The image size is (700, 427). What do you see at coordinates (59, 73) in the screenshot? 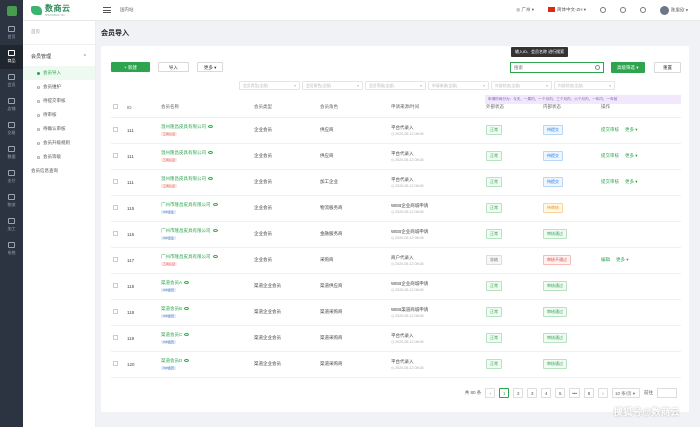
I see `sidebar-item-0: 会员导入` at bounding box center [59, 73].